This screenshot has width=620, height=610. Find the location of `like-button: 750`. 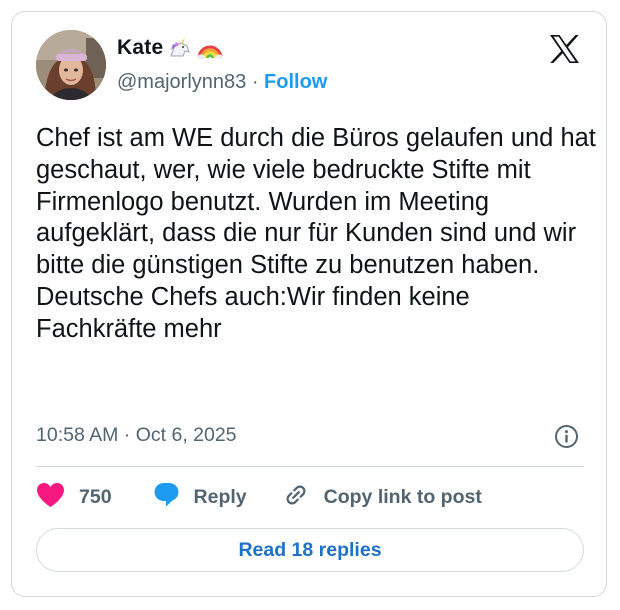

like-button: 750 is located at coordinates (74, 497).